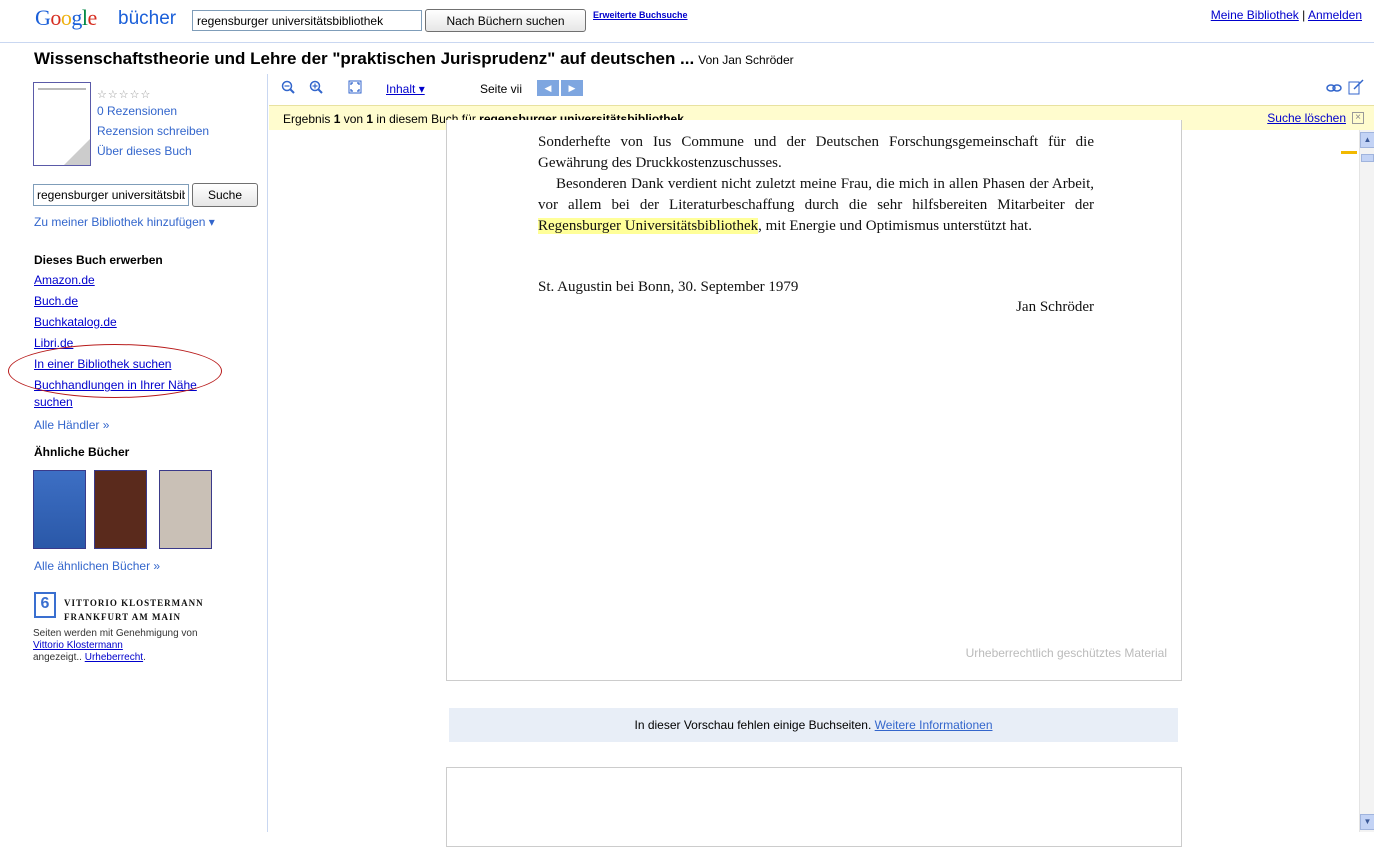 The image size is (1374, 847). I want to click on publisher-name: VITTORIO KLOSTERMANN FRANKFURT AM MAIN, so click(134, 610).